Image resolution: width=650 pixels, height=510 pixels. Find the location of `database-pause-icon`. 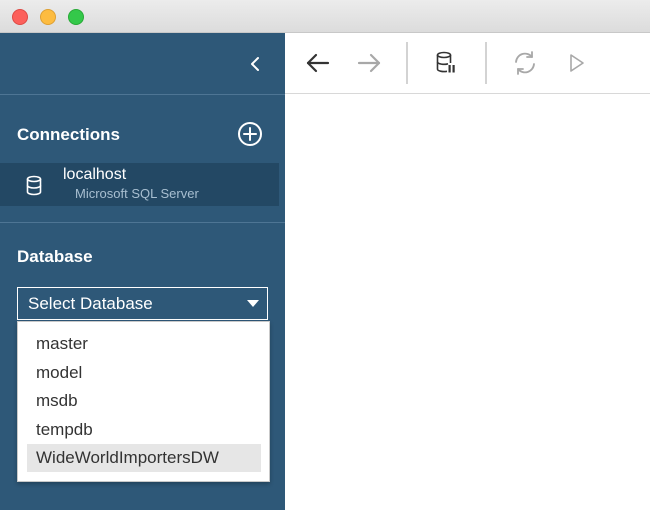

database-pause-icon is located at coordinates (445, 62).